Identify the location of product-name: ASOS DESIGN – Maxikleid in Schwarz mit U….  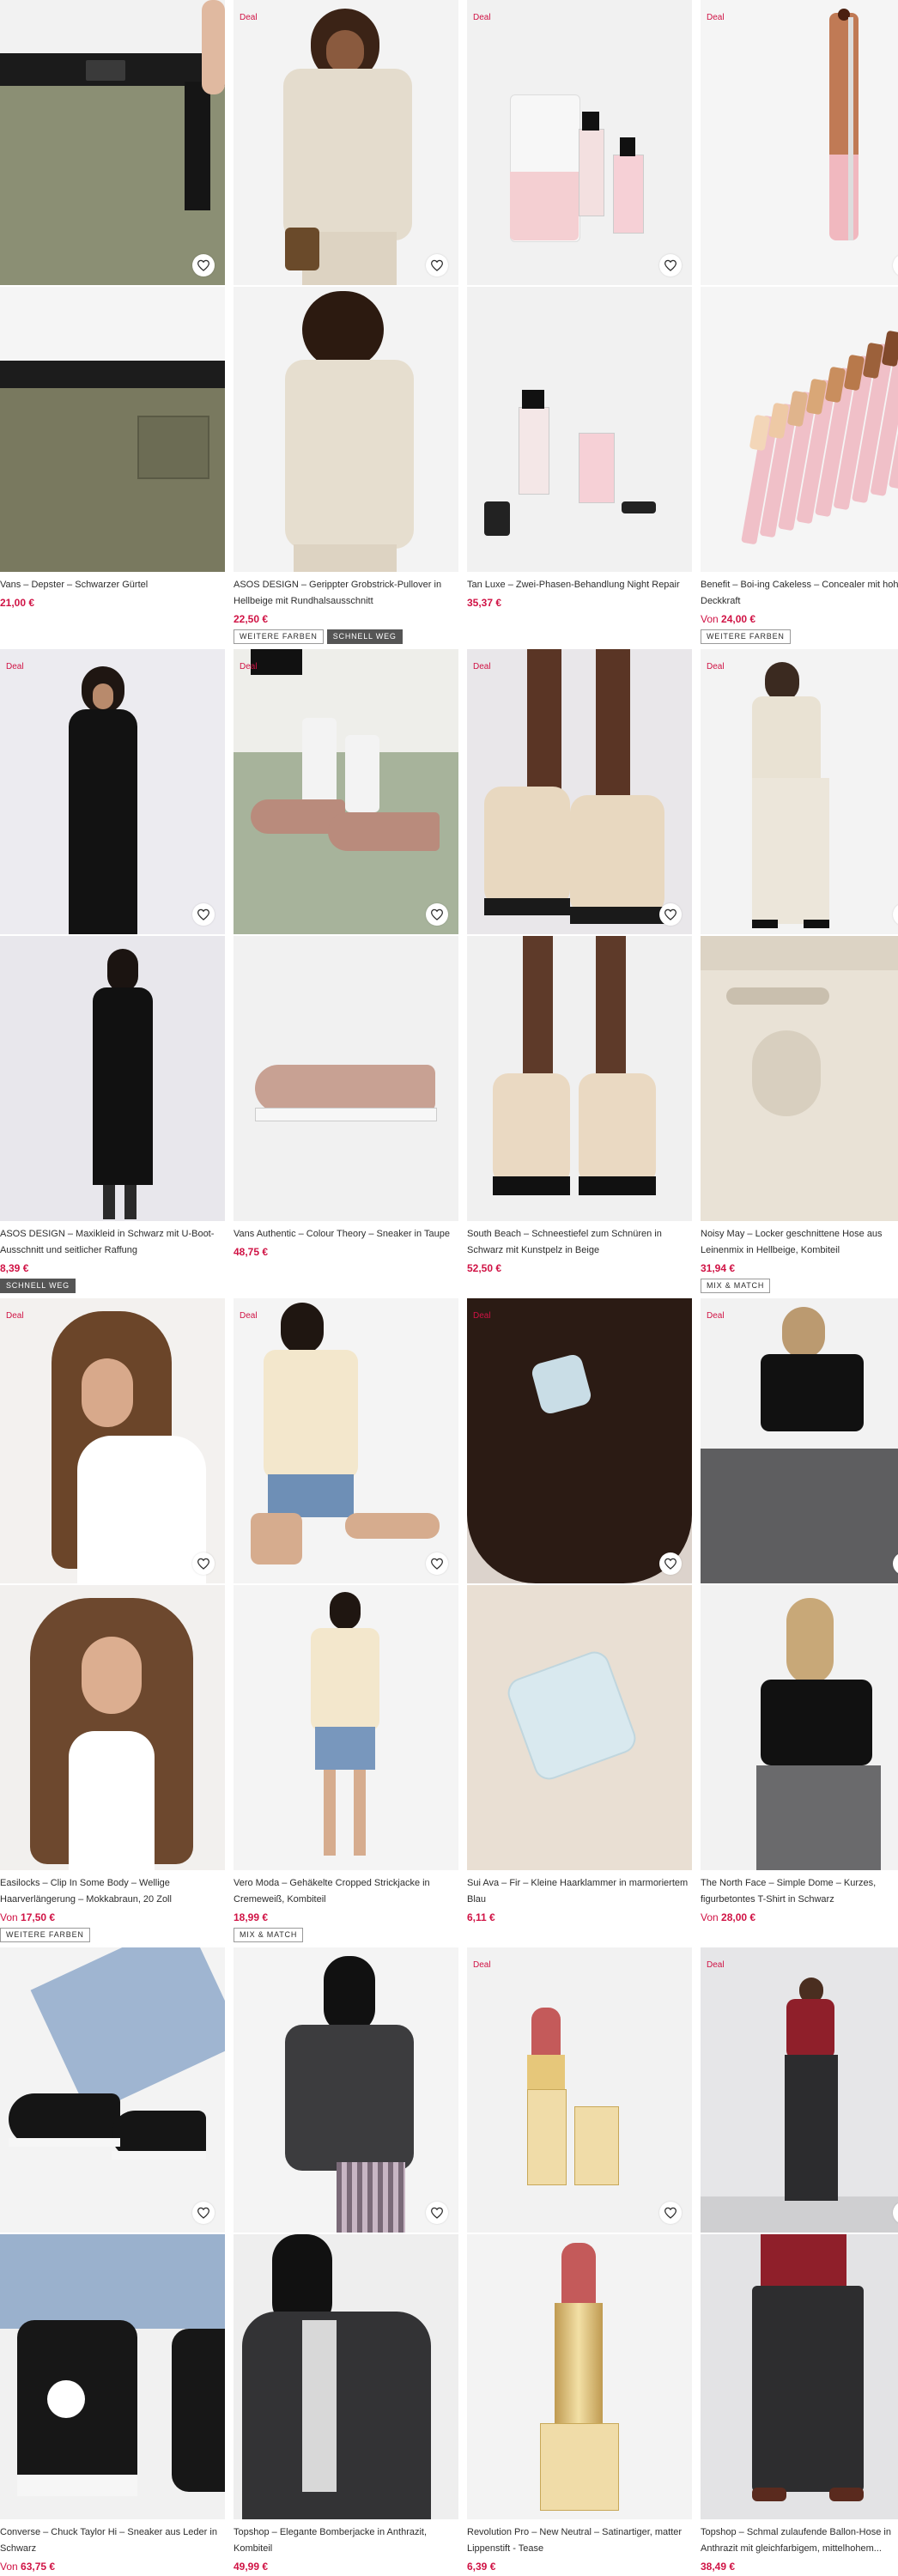
(112, 1243).